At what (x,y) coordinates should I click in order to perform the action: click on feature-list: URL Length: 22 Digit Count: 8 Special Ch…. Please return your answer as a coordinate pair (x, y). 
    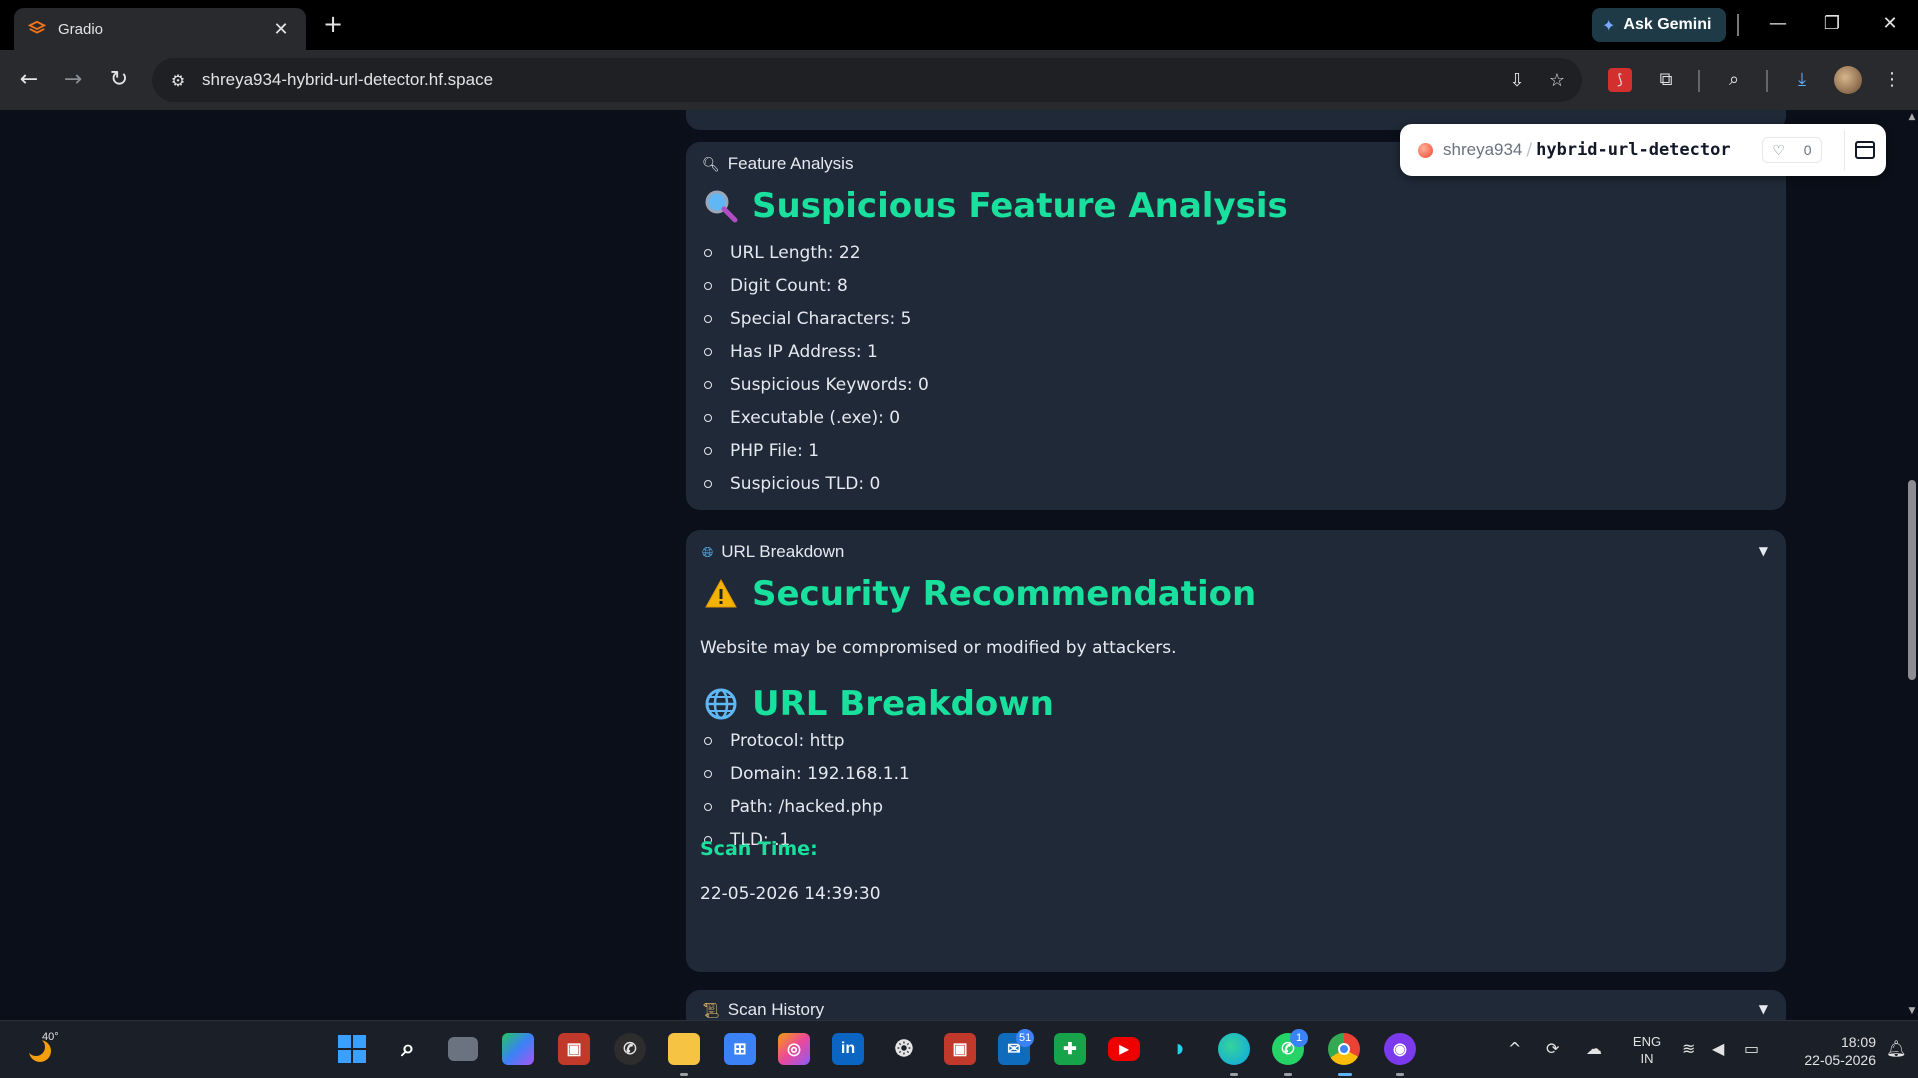
    Looking at the image, I should click on (814, 368).